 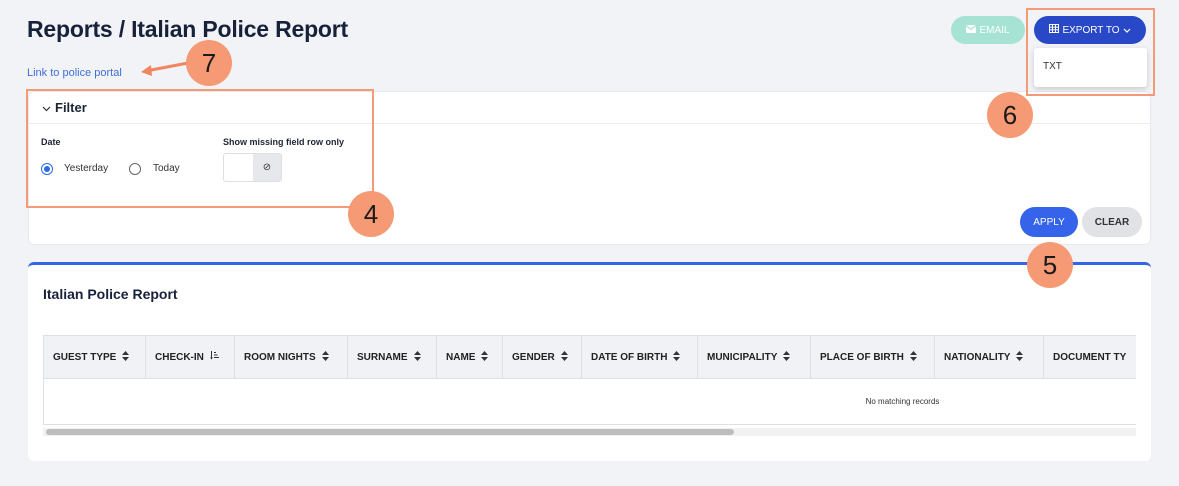 What do you see at coordinates (533, 357) in the screenshot?
I see `column-label: GENDER` at bounding box center [533, 357].